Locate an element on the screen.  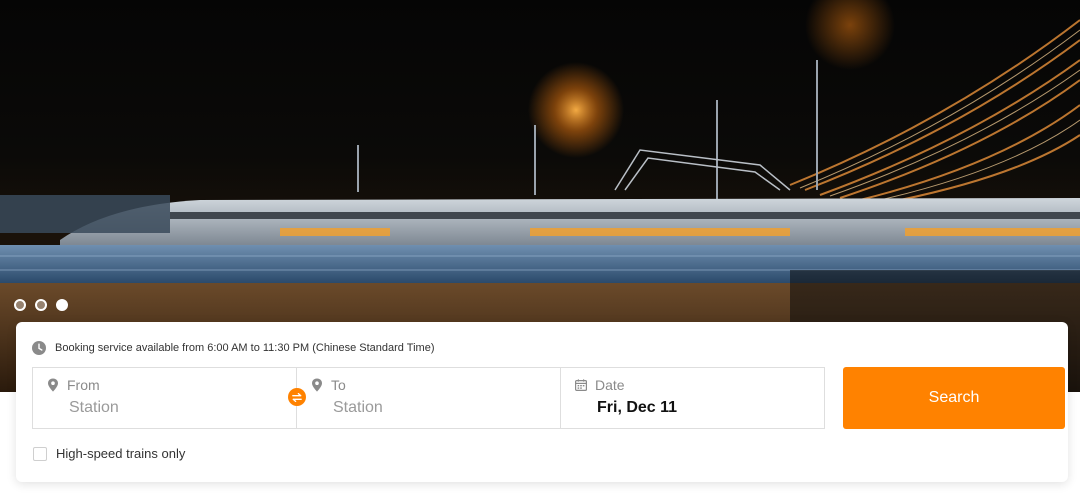
to-field-header: To is located at coordinates (328, 385).